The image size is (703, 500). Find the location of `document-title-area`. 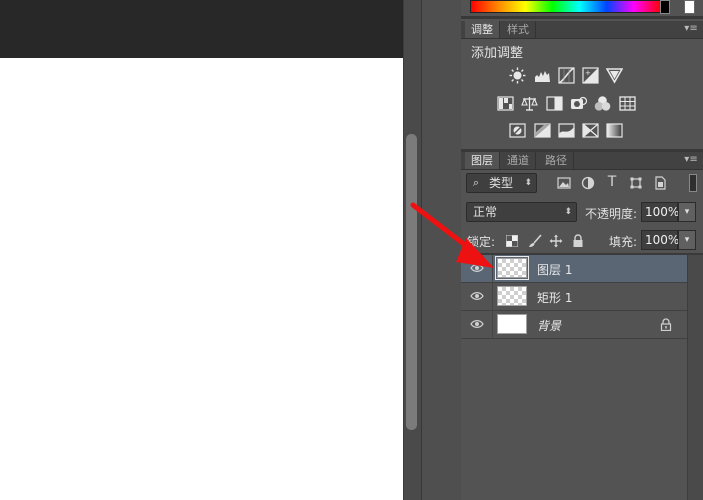

document-title-area is located at coordinates (201, 29).